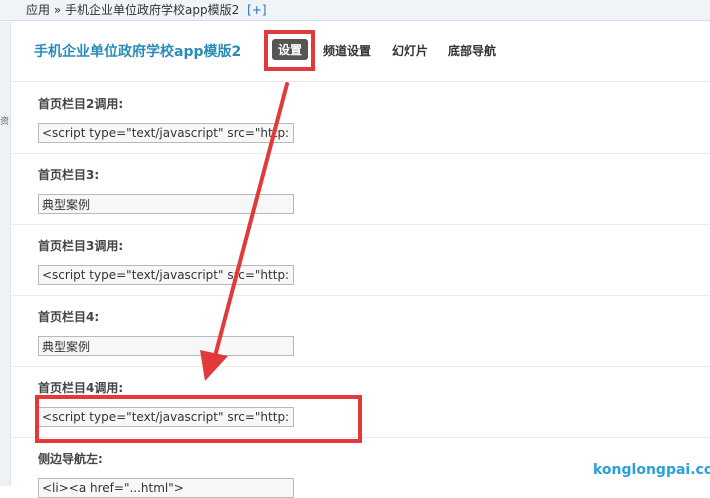 This screenshot has width=710, height=498. I want to click on field-home-column3: 首页栏目3:, so click(360, 189).